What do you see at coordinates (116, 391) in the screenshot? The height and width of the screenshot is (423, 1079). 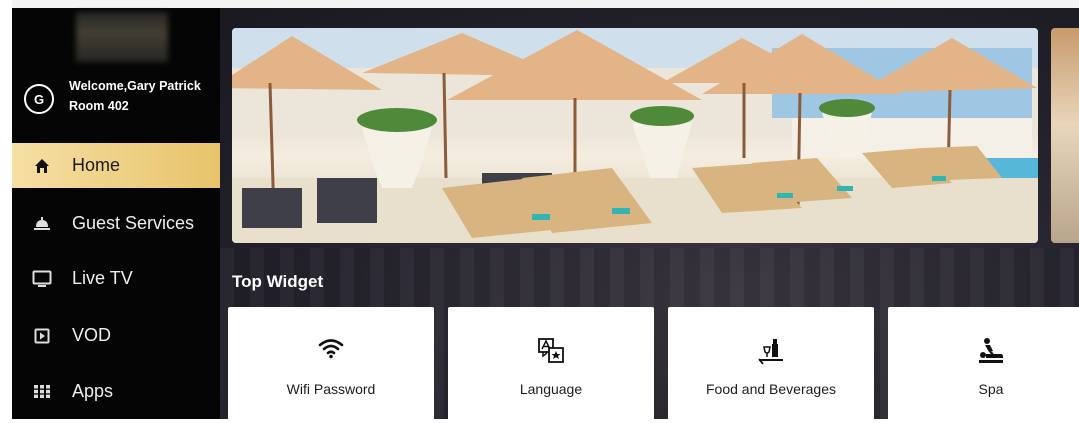 I see `sidebar-item-apps: Apps` at bounding box center [116, 391].